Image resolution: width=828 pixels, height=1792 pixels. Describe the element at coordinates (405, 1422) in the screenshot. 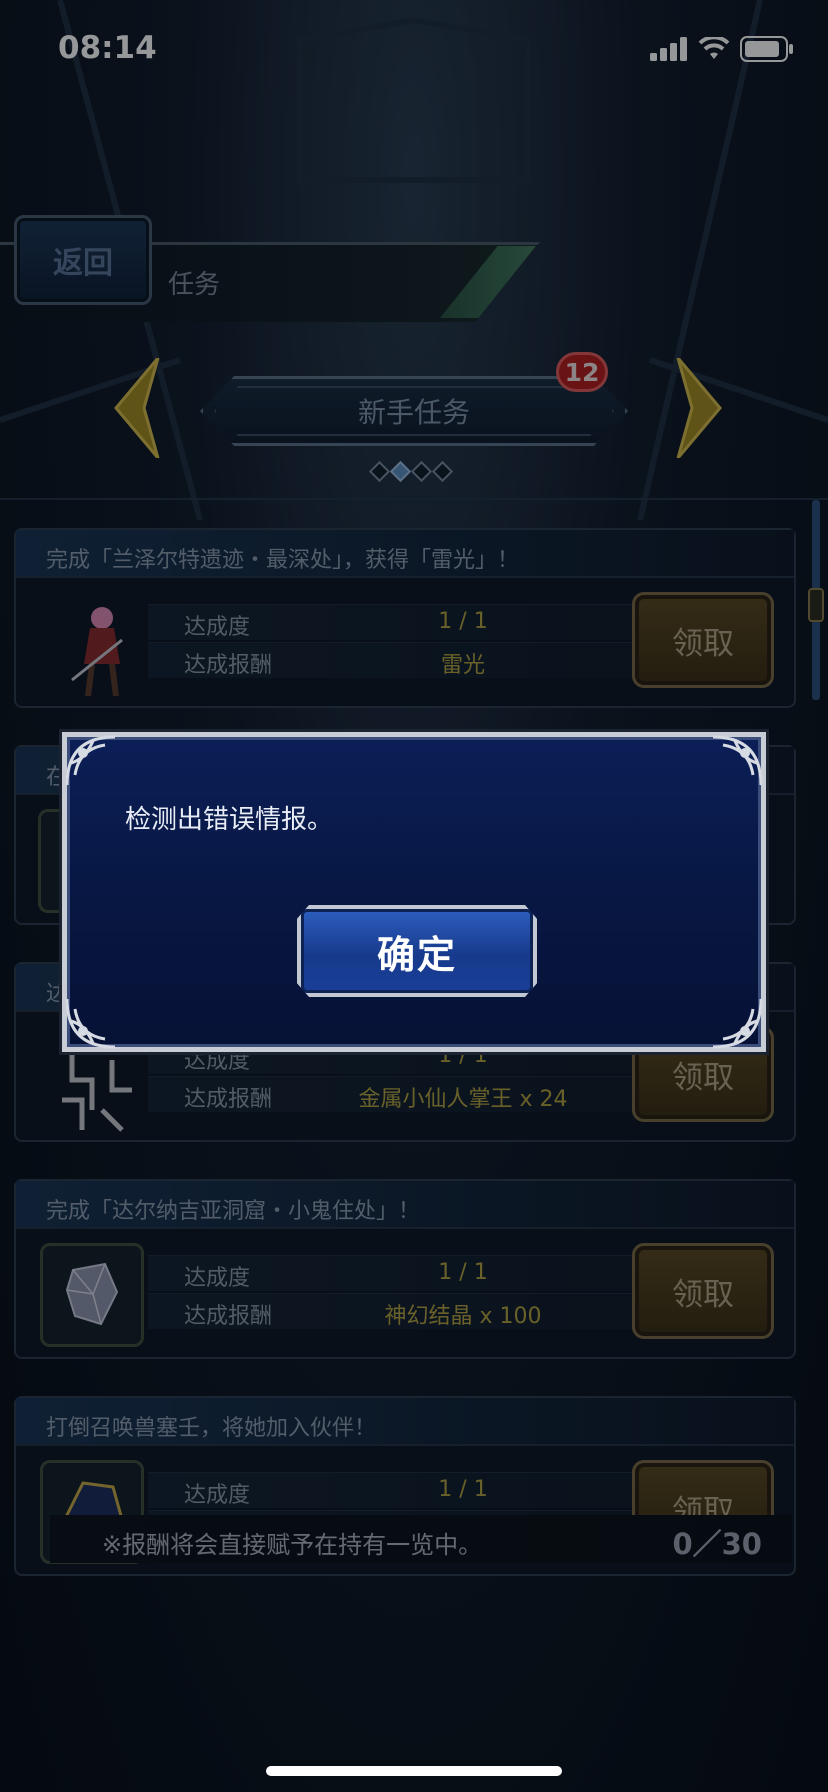

I see `mission-title: 打倒召唤兽塞壬，将她加入伙伴！` at that location.